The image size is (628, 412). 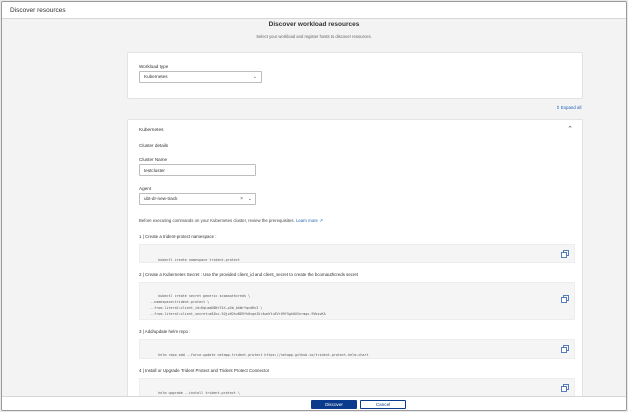 What do you see at coordinates (355, 75) in the screenshot?
I see `workload-type-card: Workload type Kubernetes ⌄` at bounding box center [355, 75].